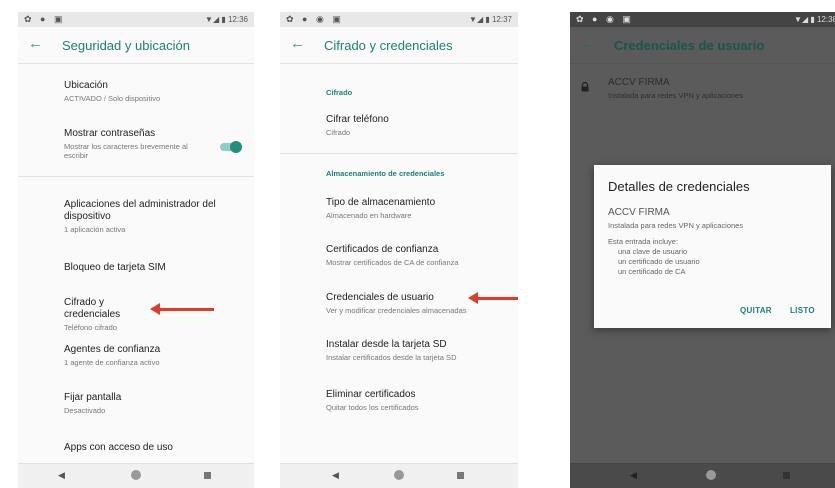 The height and width of the screenshot is (488, 835). What do you see at coordinates (676, 95) in the screenshot?
I see `item-subtitle: Instalada para redes VPN y aplicaciones` at bounding box center [676, 95].